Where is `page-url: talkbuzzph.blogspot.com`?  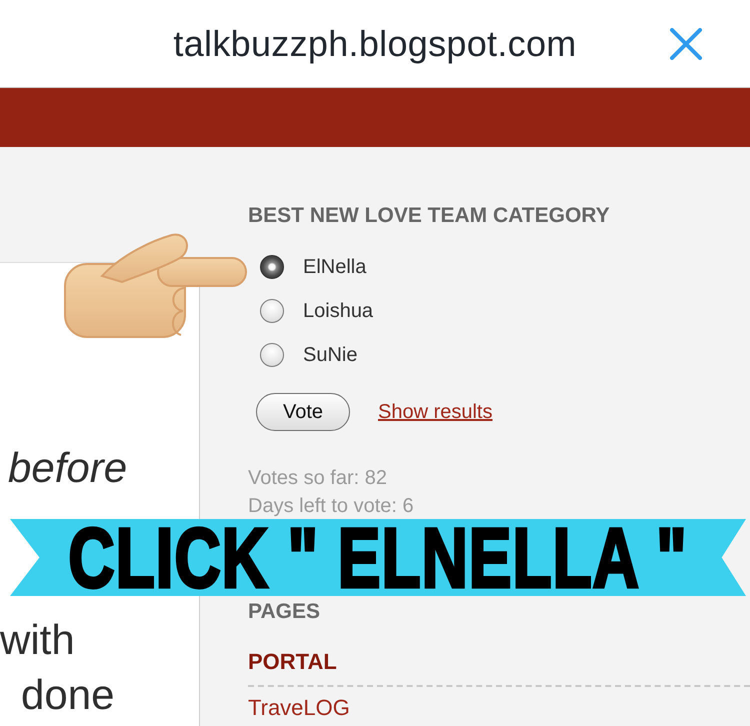
page-url: talkbuzzph.blogspot.com is located at coordinates (375, 43).